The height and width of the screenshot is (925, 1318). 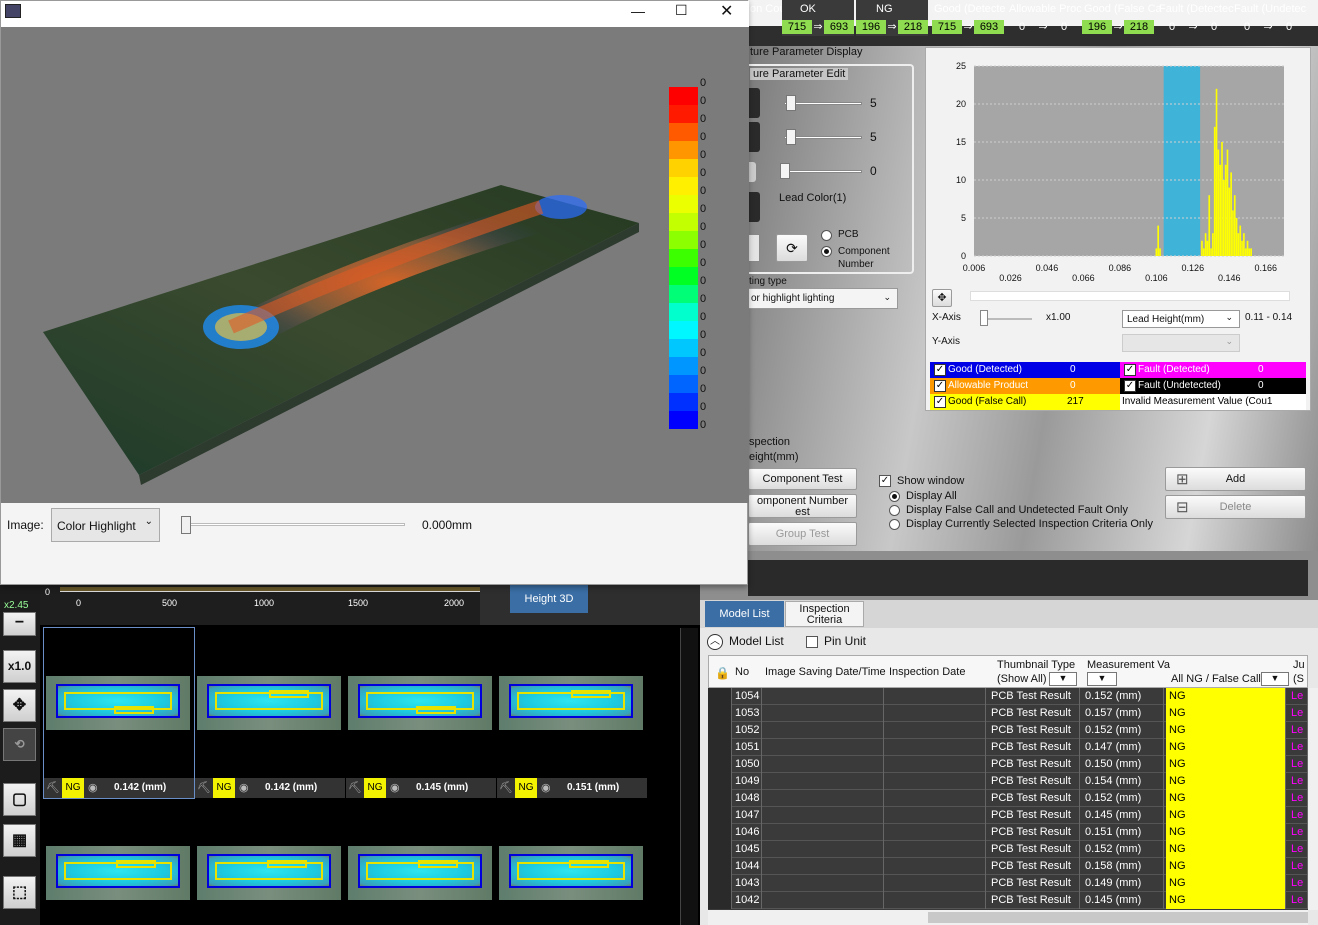 What do you see at coordinates (1008, 900) in the screenshot?
I see `table-row: 1042 PCB Test Result 0.145 (mm) NG Le` at bounding box center [1008, 900].